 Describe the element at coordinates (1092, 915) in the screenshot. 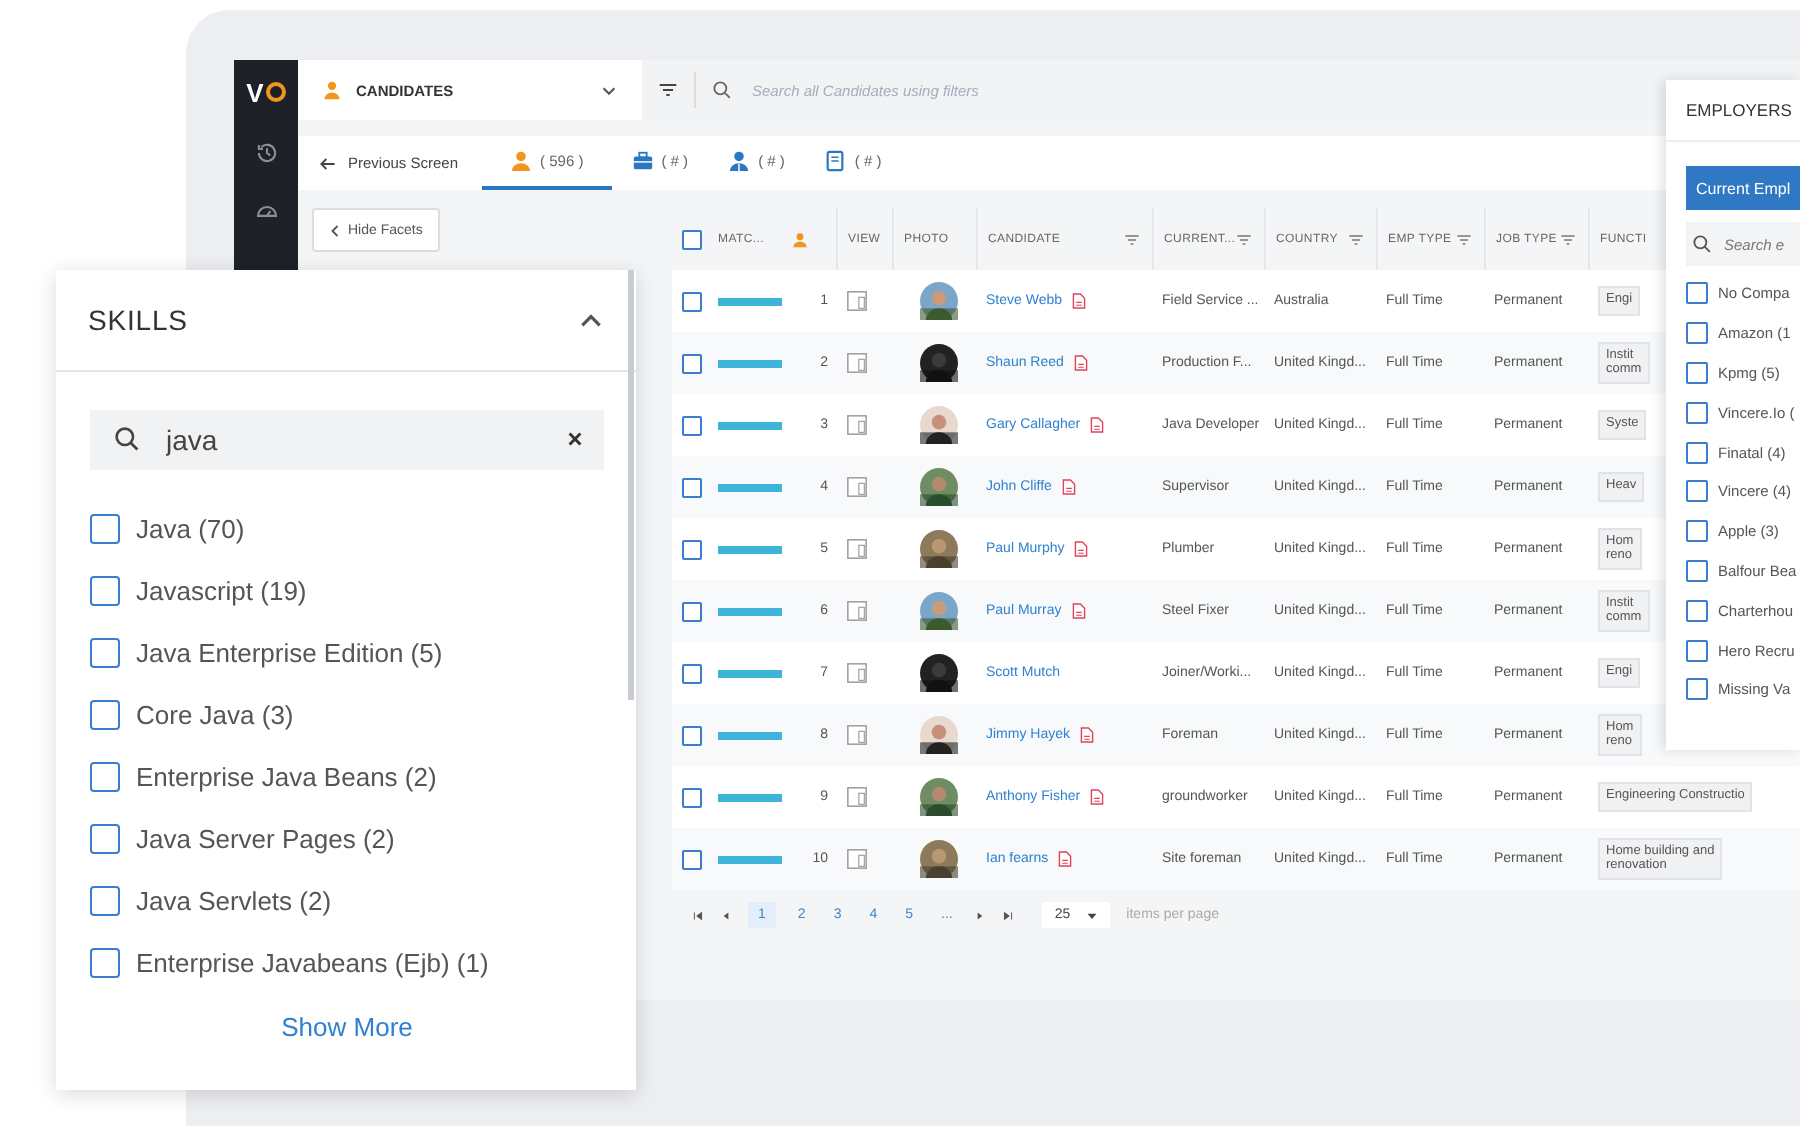

I see `caret-icon` at that location.